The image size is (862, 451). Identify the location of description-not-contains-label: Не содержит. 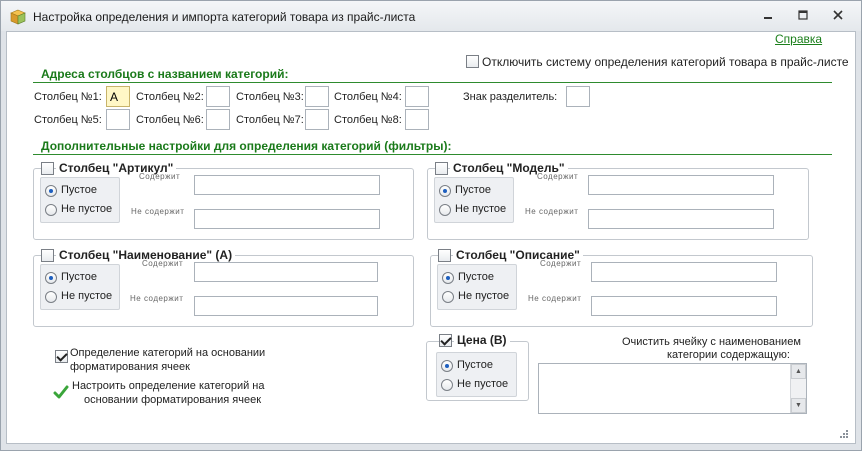
(555, 298).